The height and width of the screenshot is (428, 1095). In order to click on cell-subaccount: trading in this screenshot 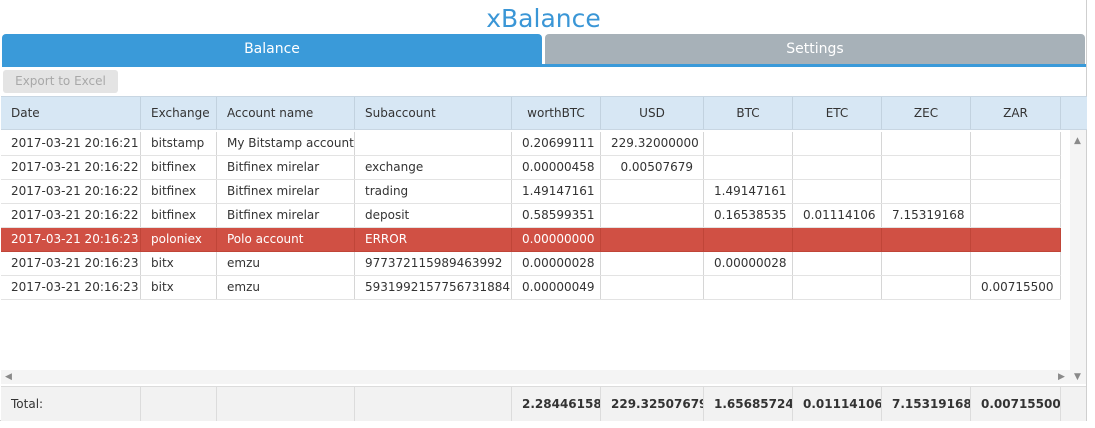, I will do `click(433, 191)`.